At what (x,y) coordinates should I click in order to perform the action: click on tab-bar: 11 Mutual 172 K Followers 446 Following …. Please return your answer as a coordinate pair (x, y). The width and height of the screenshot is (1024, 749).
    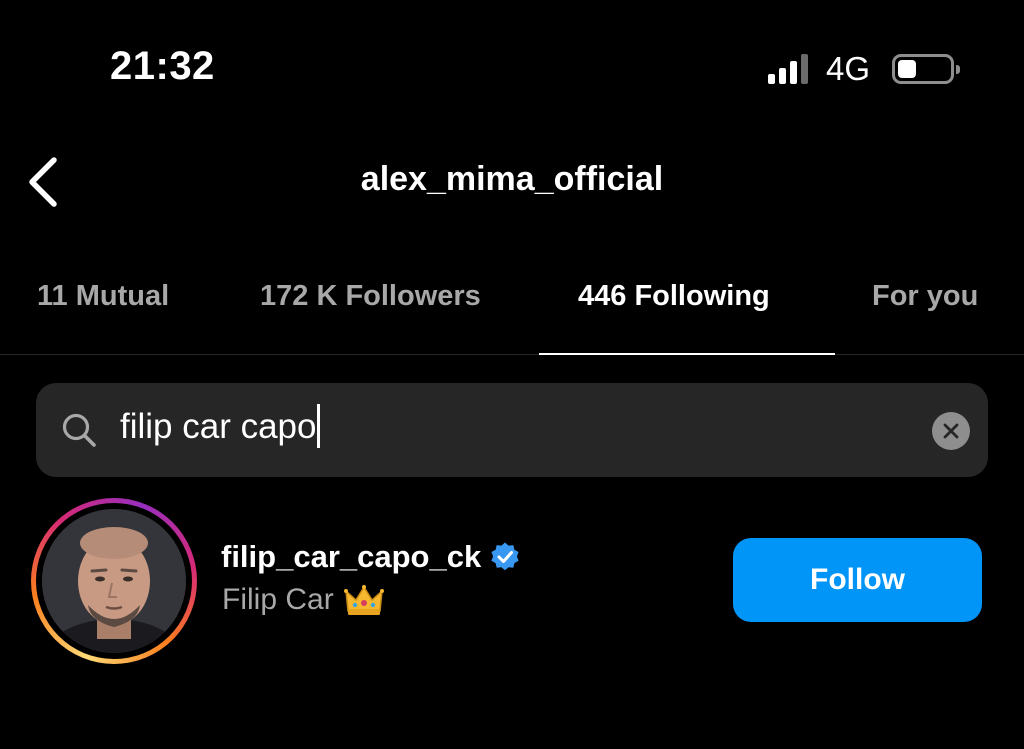
    Looking at the image, I should click on (512, 311).